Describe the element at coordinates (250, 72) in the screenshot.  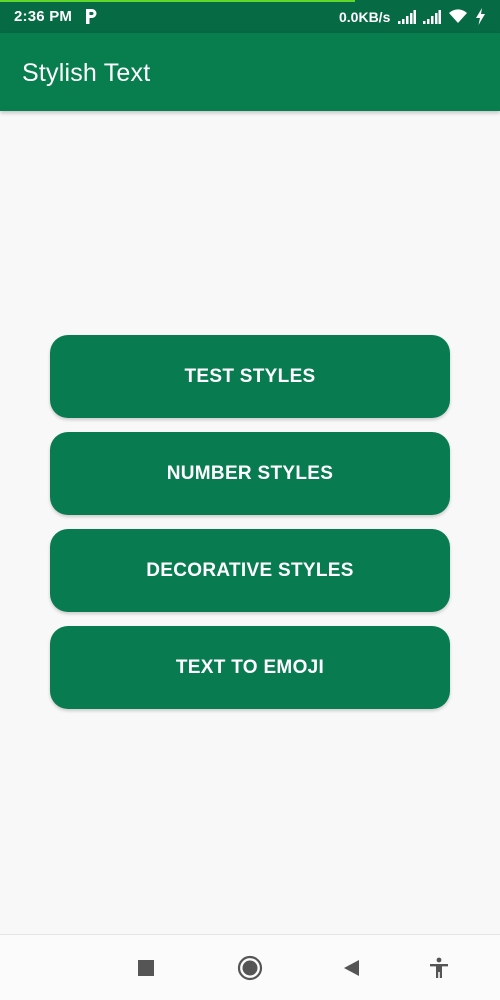
I see `app-bar: Stylish Text` at that location.